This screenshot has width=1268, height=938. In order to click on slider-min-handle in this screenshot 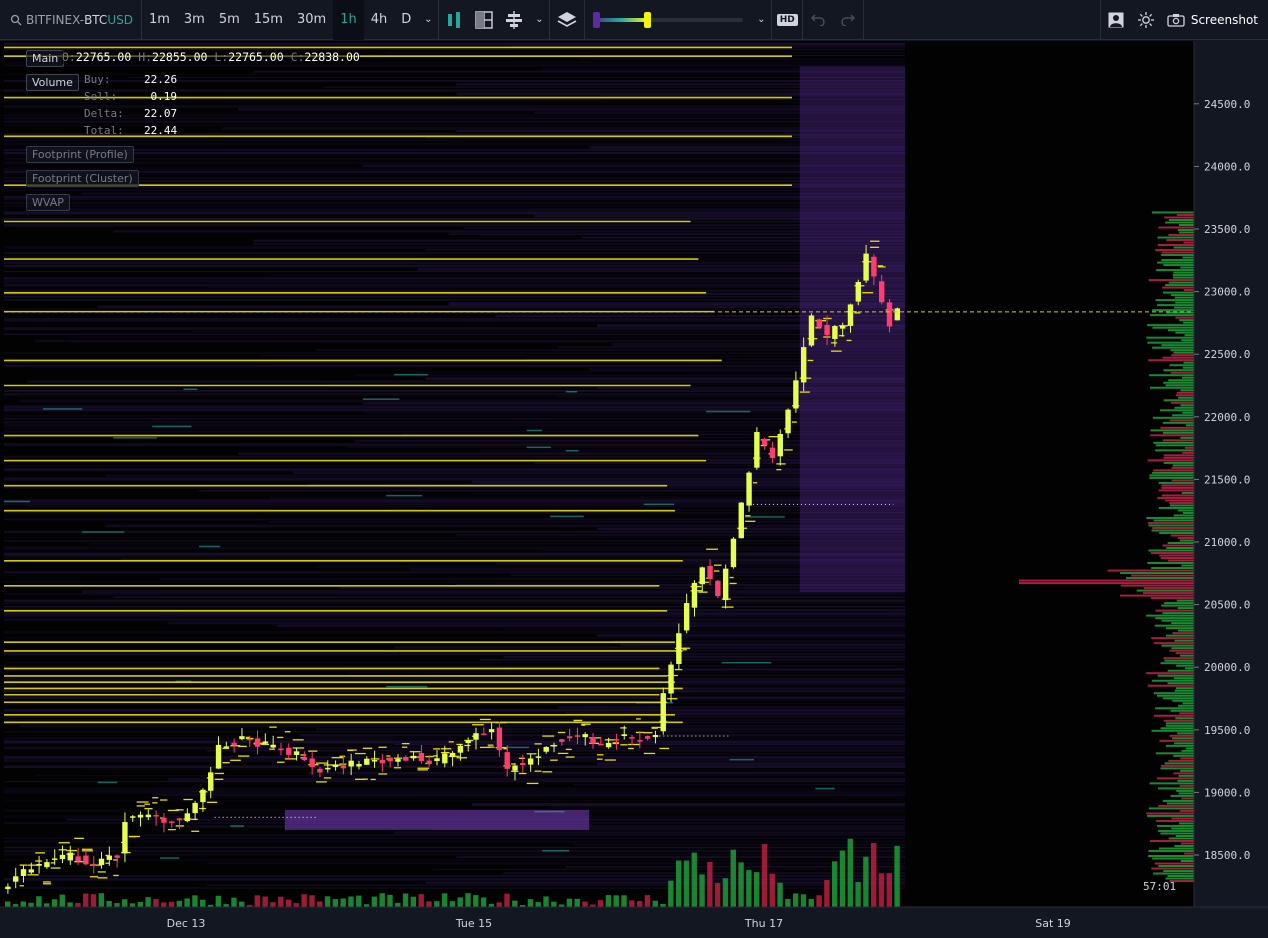, I will do `click(597, 19)`.